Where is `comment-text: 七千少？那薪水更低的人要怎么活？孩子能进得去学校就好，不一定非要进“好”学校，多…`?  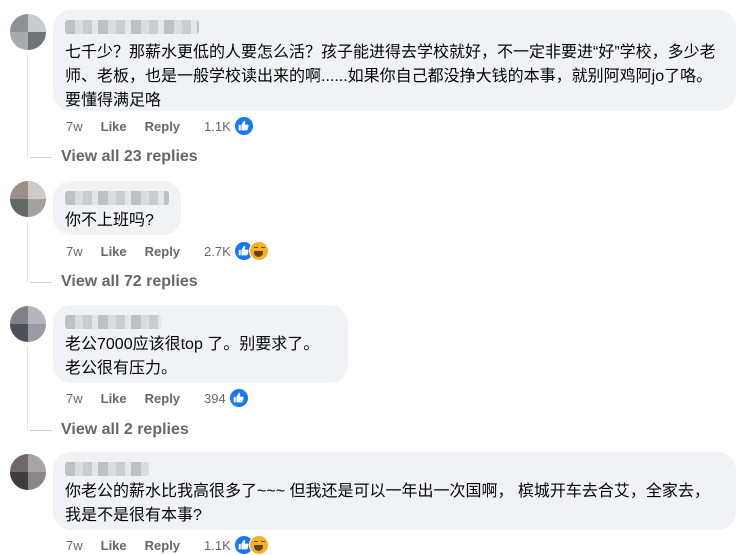 comment-text: 七千少？那薪水更低的人要怎么活？孩子能进得去学校就好，不一定非要进“好”学校，多… is located at coordinates (390, 76).